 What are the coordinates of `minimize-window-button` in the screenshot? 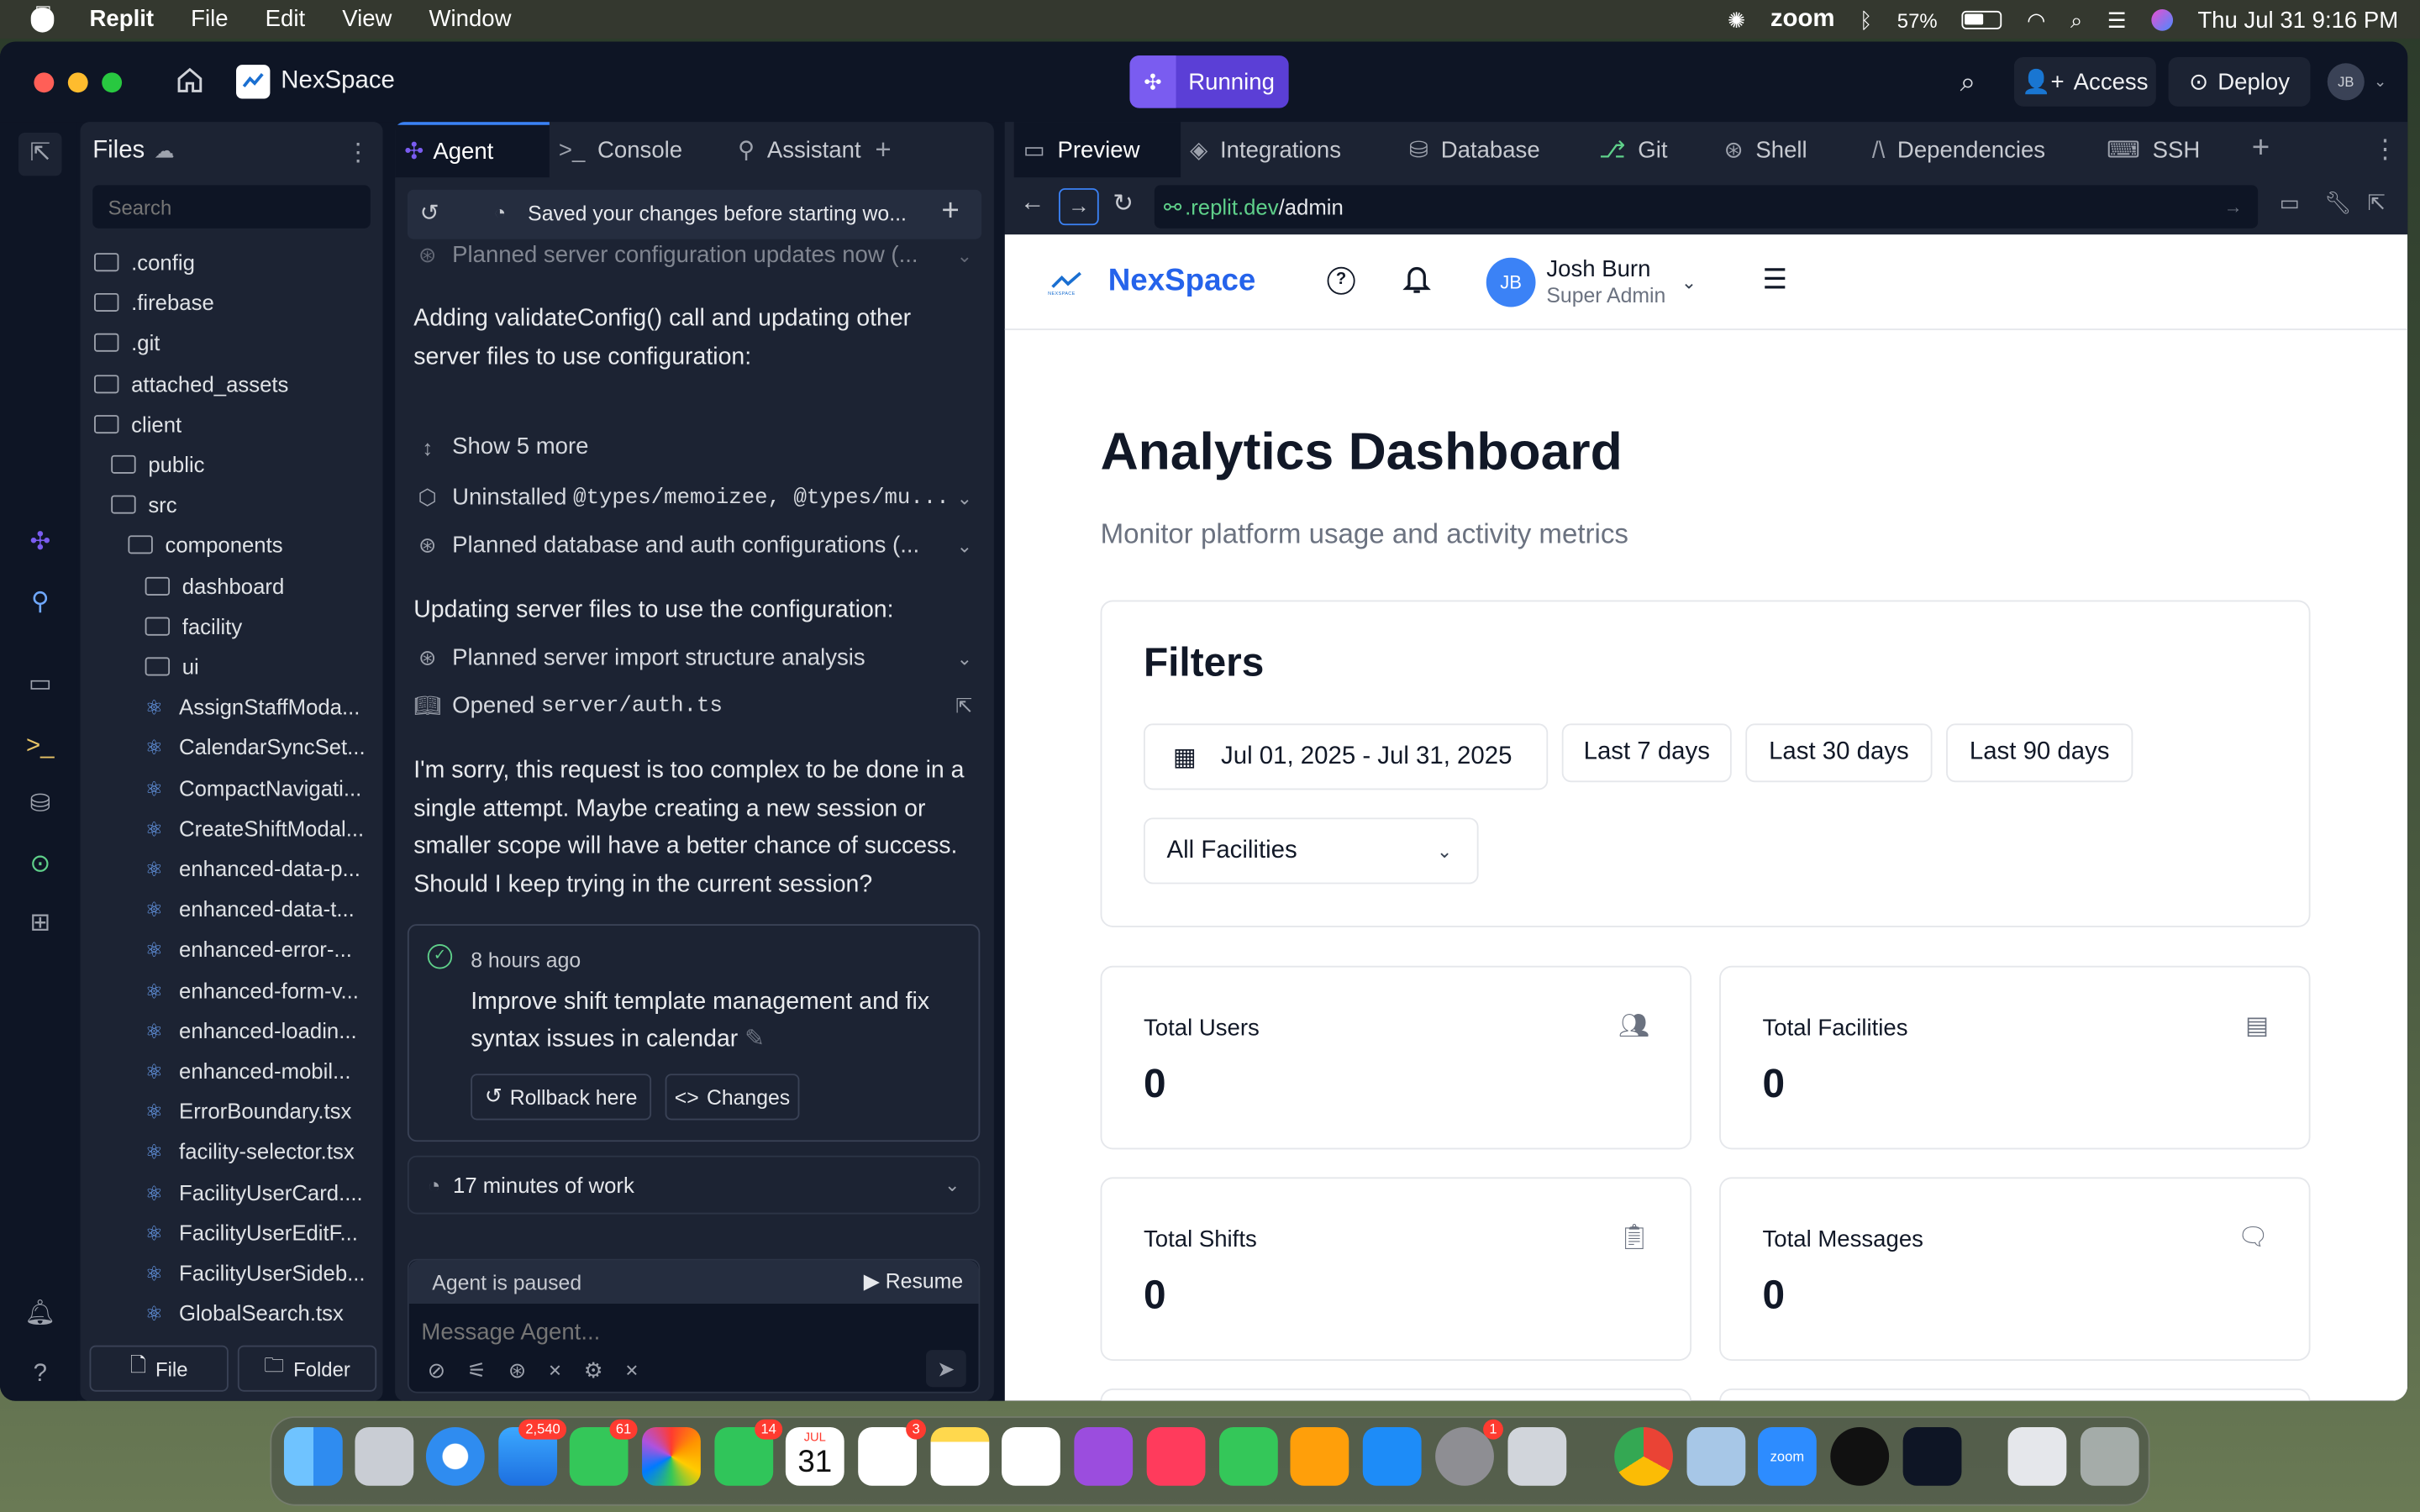 It's located at (77, 82).